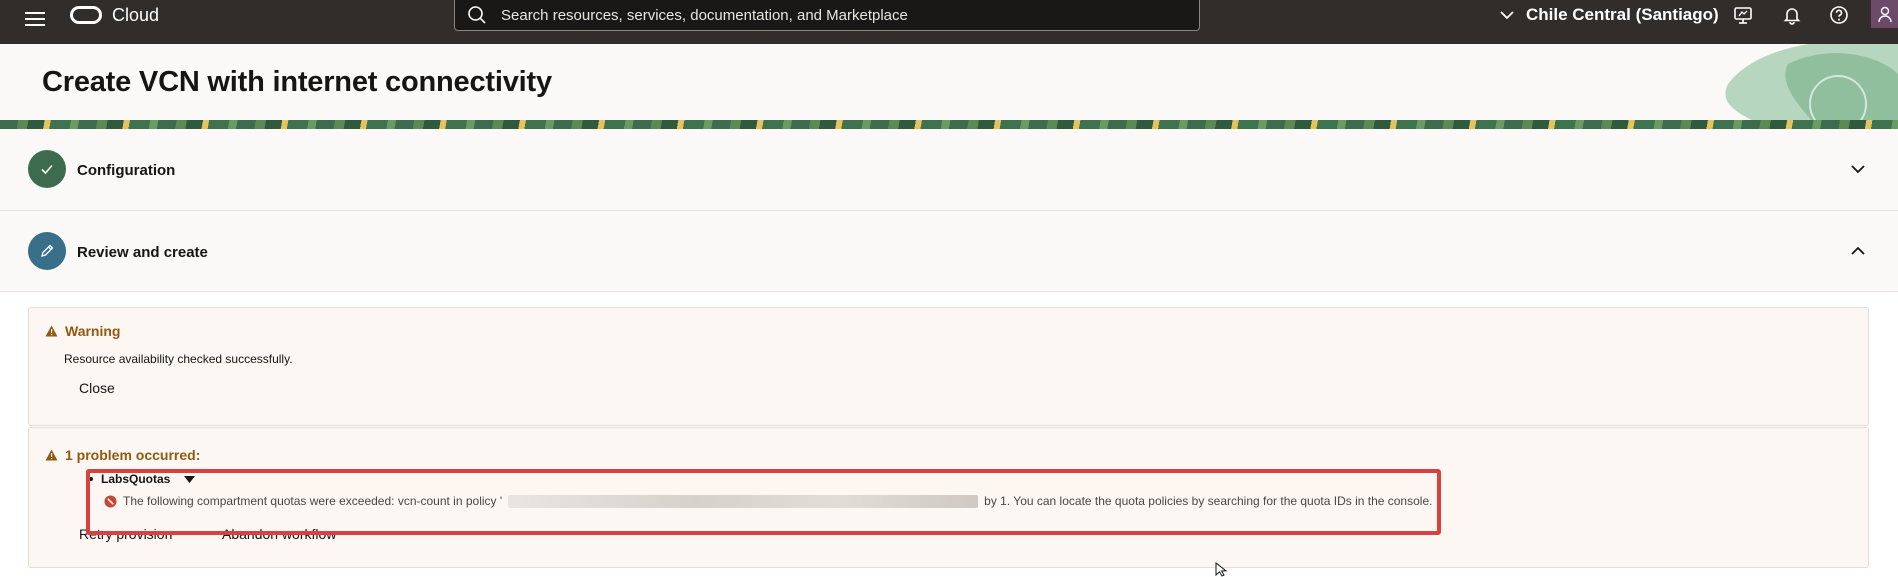 This screenshot has width=1898, height=577. Describe the element at coordinates (831, 15) in the screenshot. I see `search-input` at that location.